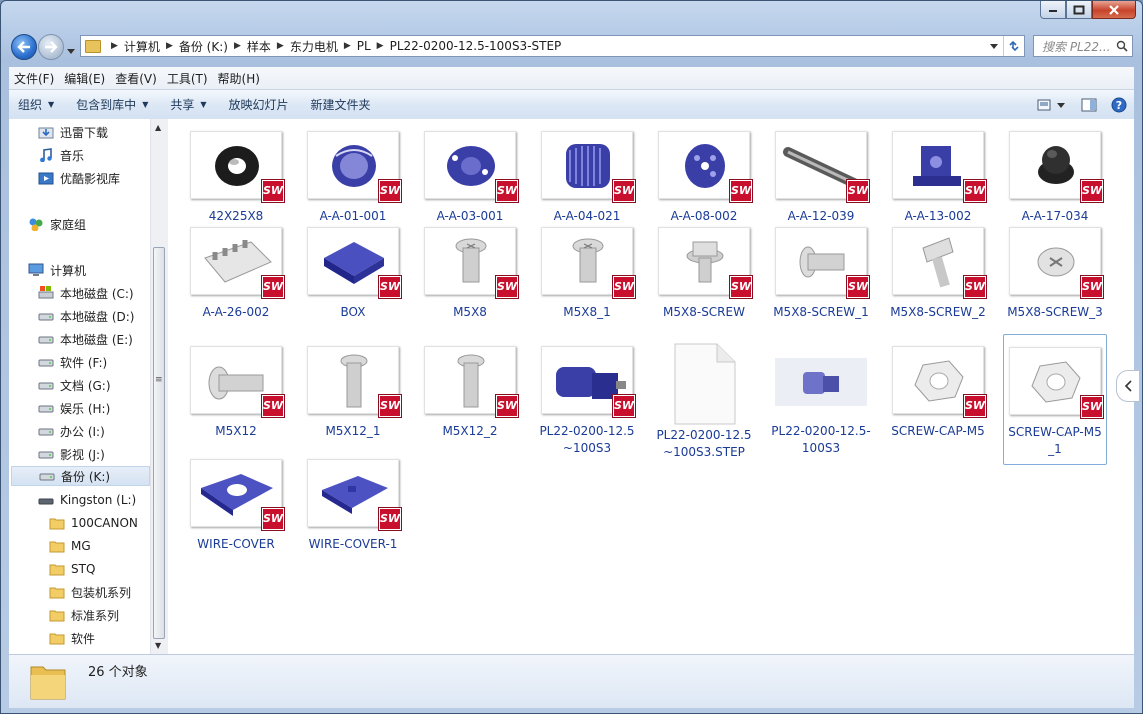  Describe the element at coordinates (1055, 271) in the screenshot. I see `file-item: SW M5X8-SCREW_3` at that location.